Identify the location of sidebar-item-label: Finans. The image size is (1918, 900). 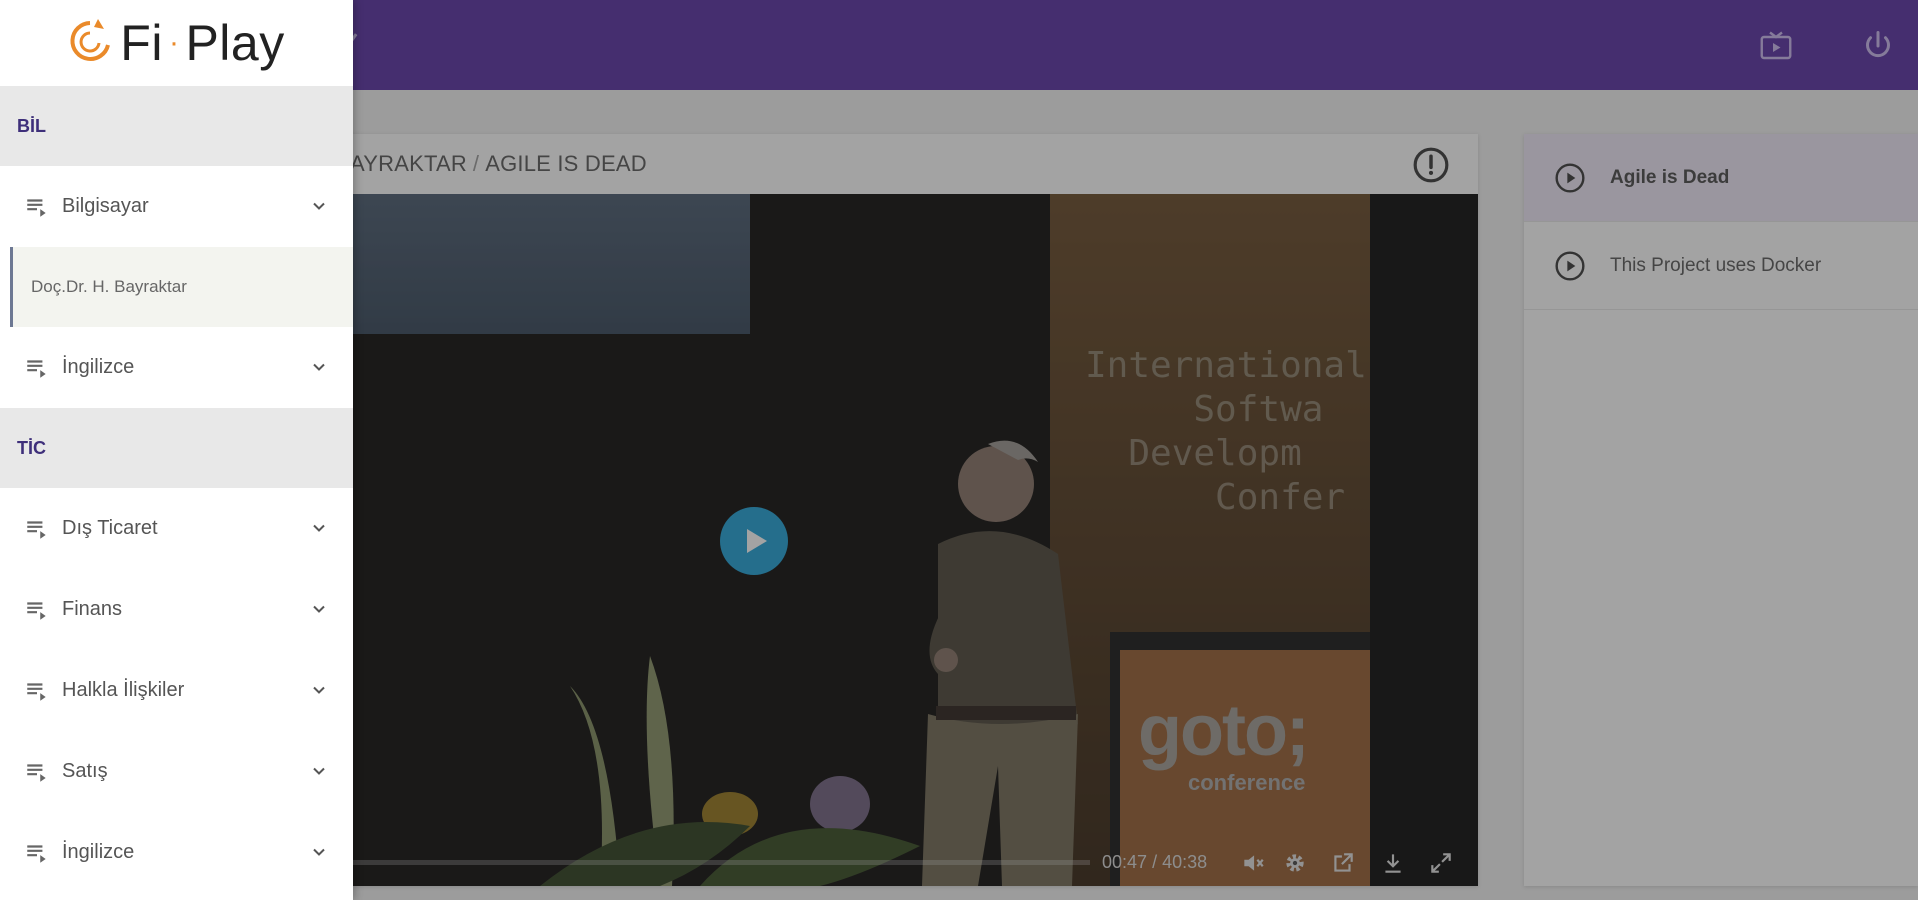
(92, 609).